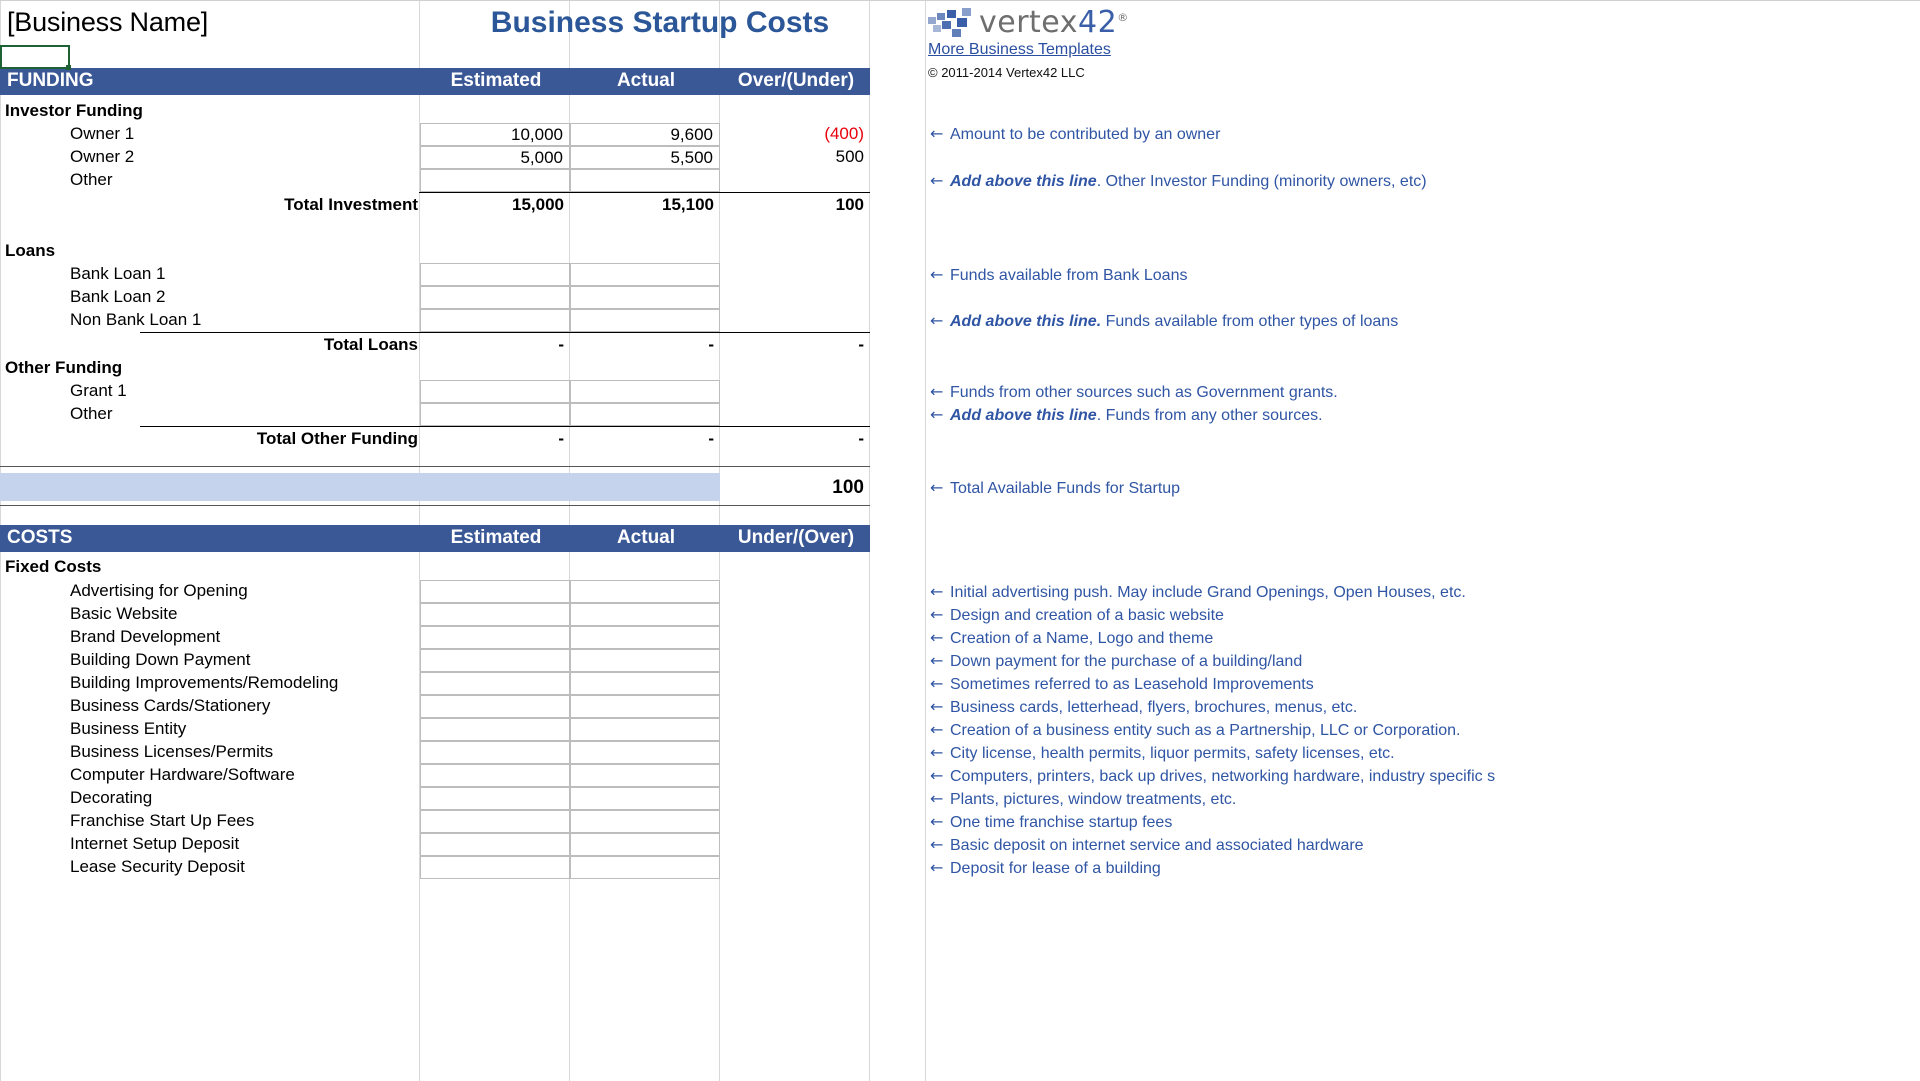  Describe the element at coordinates (435, 466) in the screenshot. I see `section-divider` at that location.